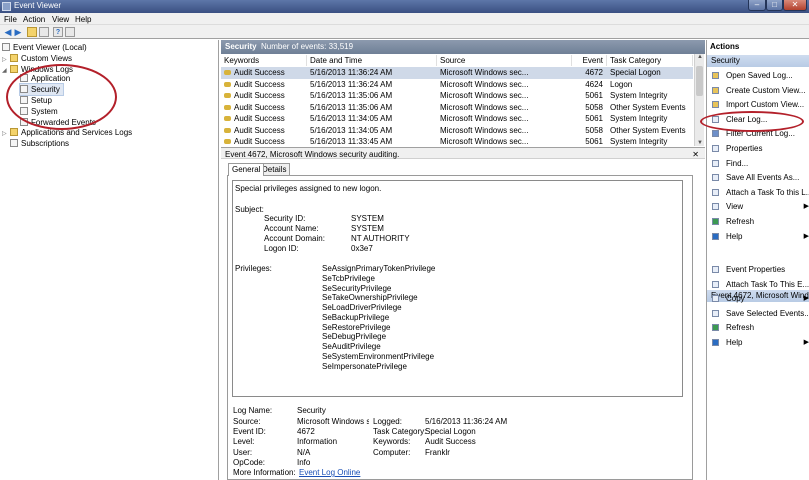  What do you see at coordinates (715, 299) in the screenshot?
I see `copy-icon` at bounding box center [715, 299].